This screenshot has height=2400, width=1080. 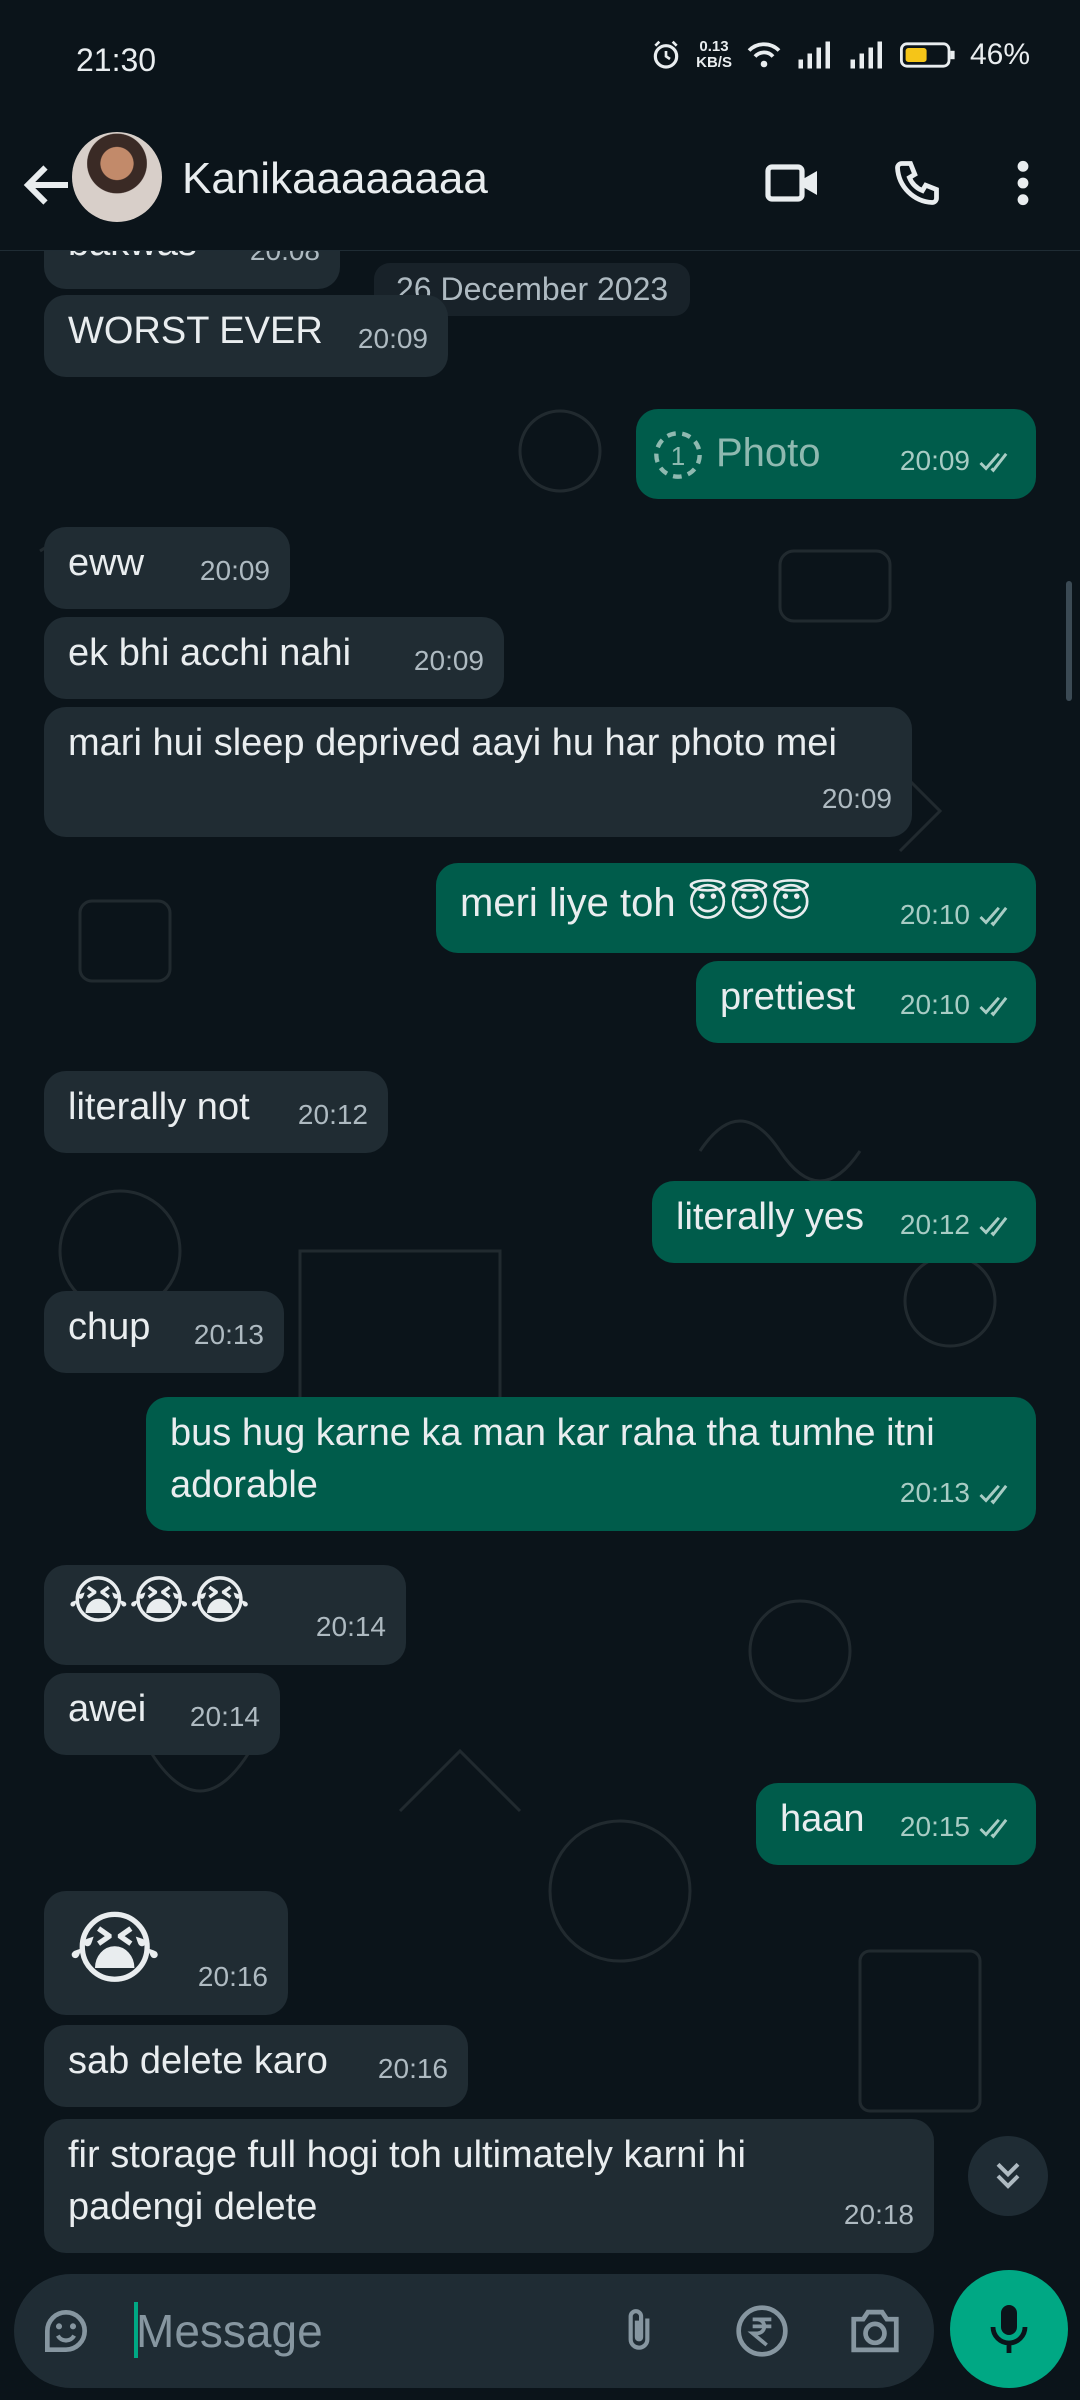 I want to click on battery-percent: 46%, so click(x=999, y=54).